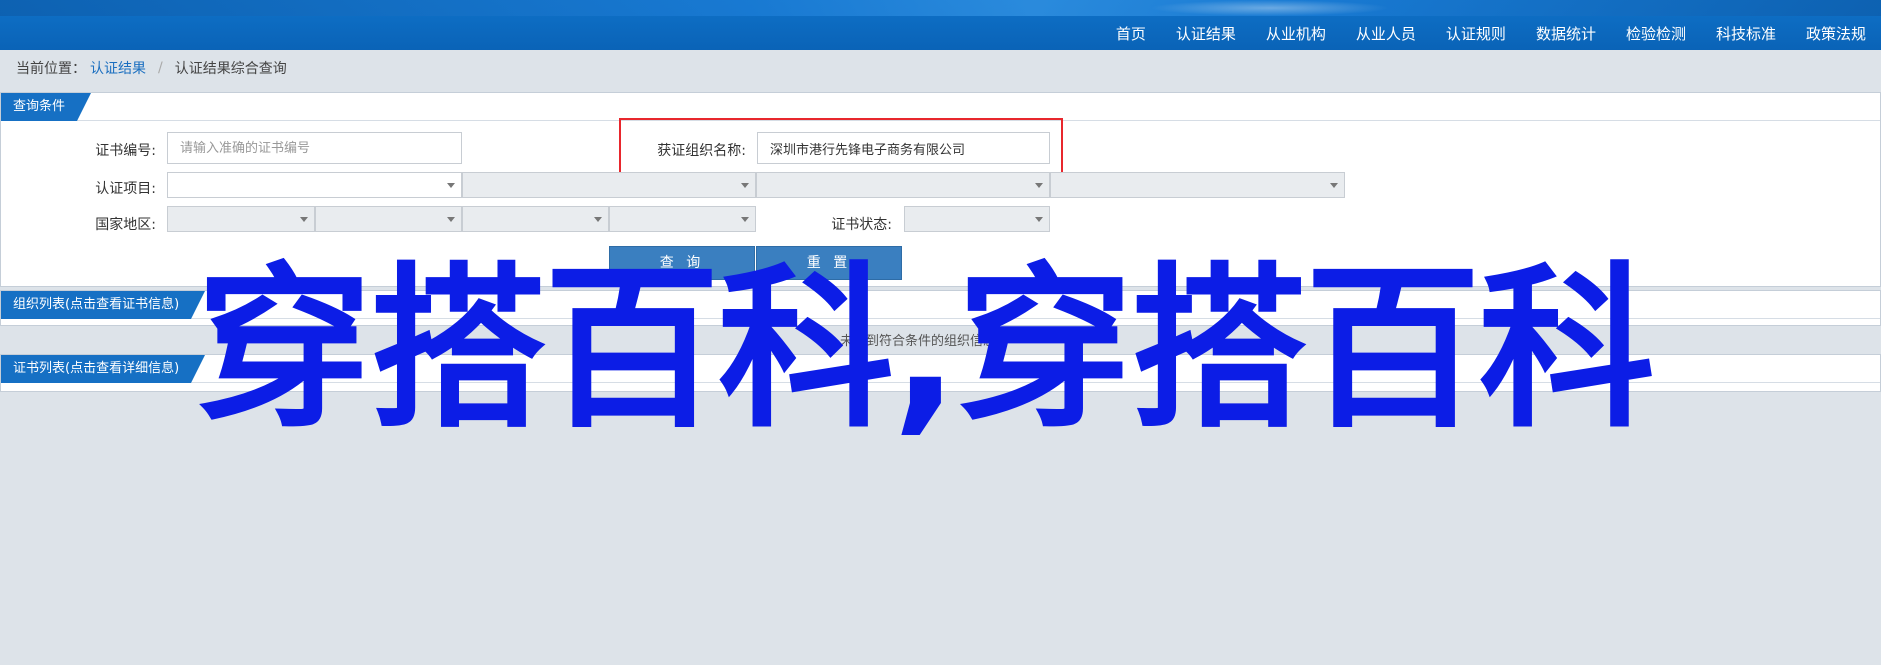 This screenshot has width=1881, height=665. I want to click on breadcrumb-current: 认证结果综合查询, so click(230, 69).